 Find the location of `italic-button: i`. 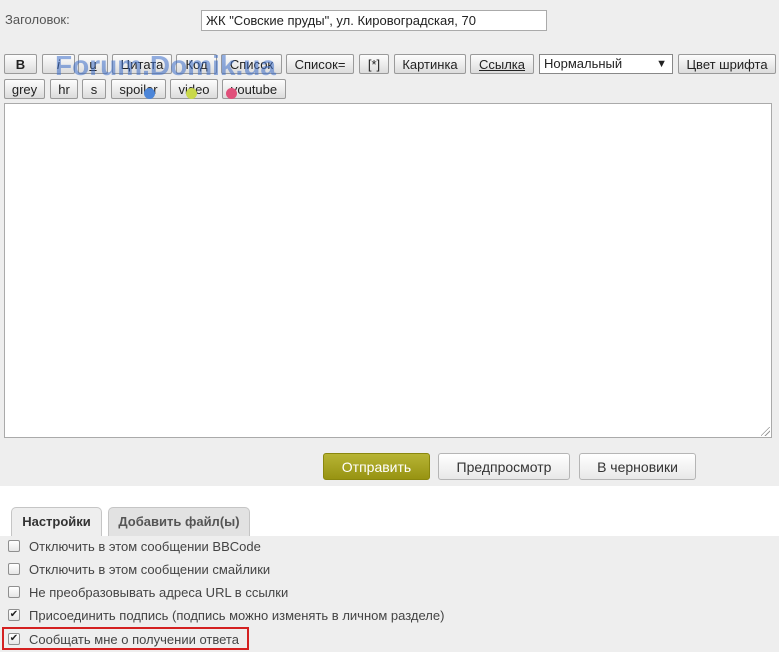

italic-button: i is located at coordinates (58, 64).